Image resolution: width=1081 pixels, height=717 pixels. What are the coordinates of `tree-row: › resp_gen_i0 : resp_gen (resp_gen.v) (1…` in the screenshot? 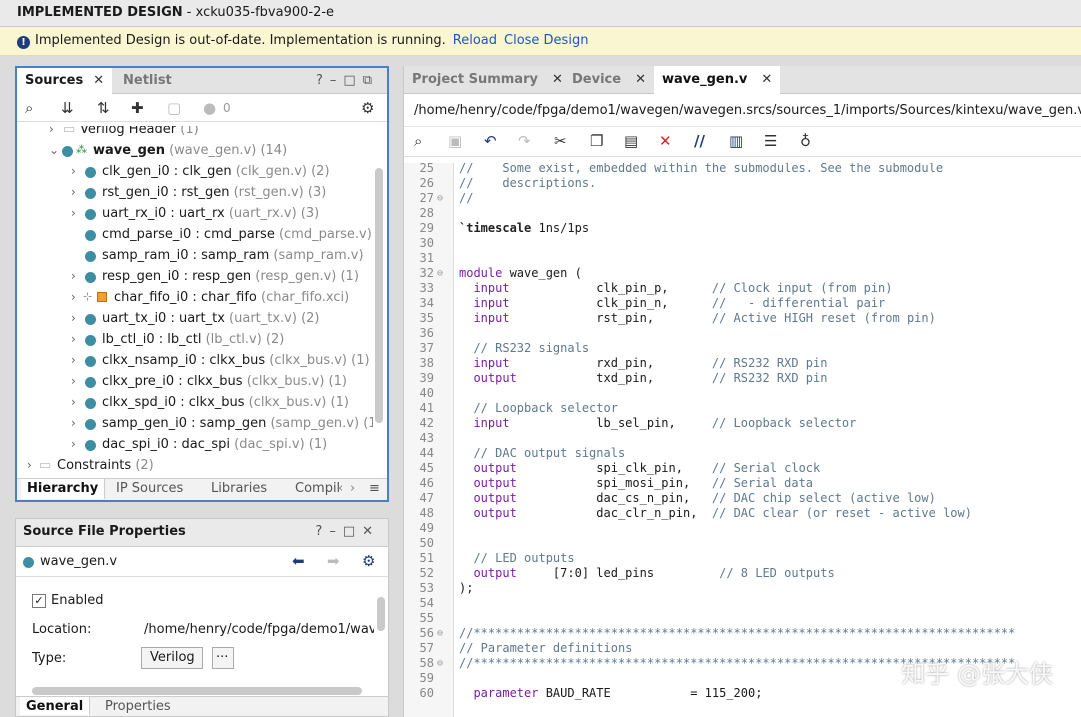 It's located at (195, 277).